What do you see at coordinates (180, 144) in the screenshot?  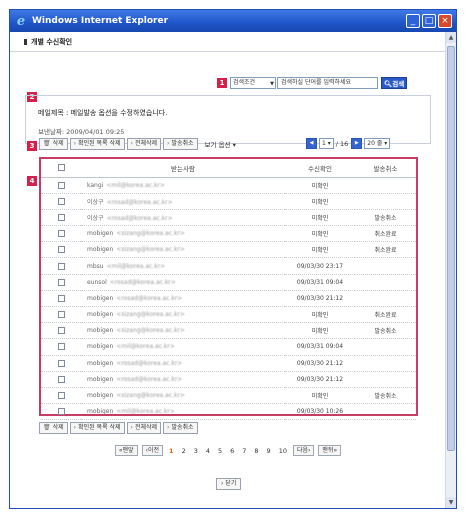 I see `cancel-send-button: › 발송취소` at bounding box center [180, 144].